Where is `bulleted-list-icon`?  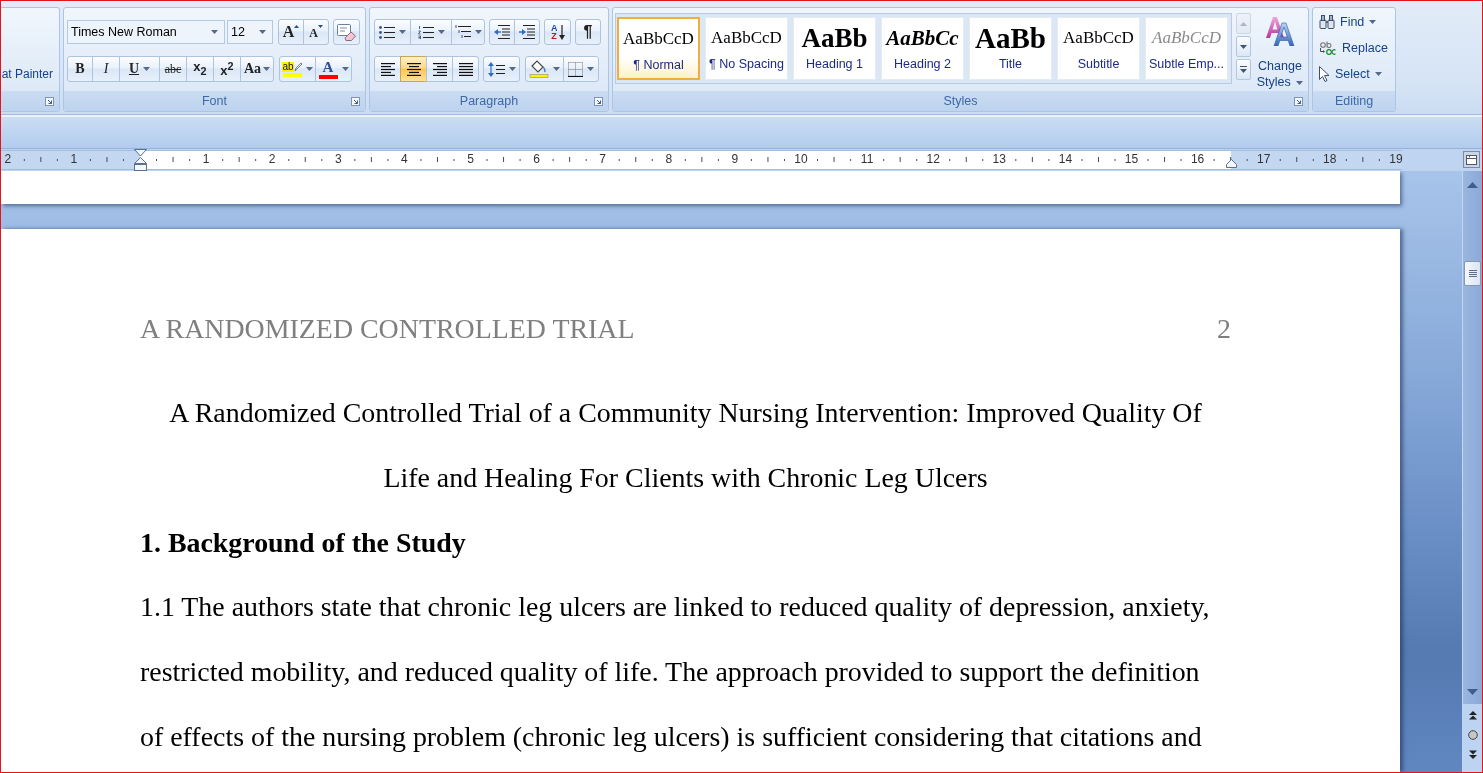 bulleted-list-icon is located at coordinates (387, 32).